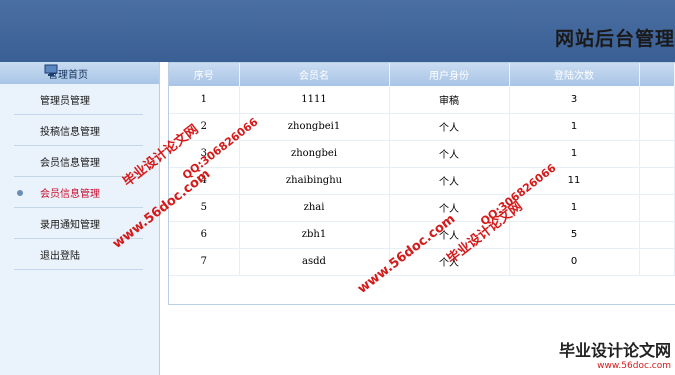  I want to click on table-row: 2 zhongbei1 个人 1, so click(422, 127).